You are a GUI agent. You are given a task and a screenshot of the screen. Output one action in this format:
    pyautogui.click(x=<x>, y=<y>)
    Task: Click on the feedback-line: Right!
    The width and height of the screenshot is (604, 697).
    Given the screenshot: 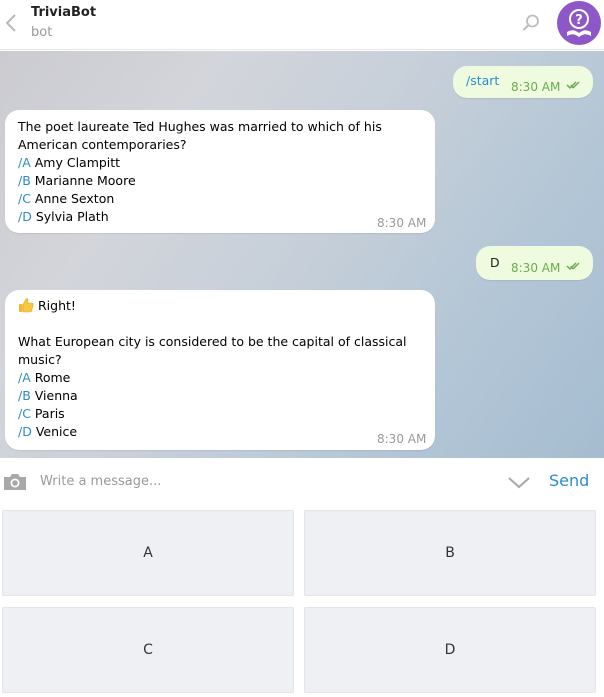 What is the action you would take?
    pyautogui.click(x=223, y=306)
    